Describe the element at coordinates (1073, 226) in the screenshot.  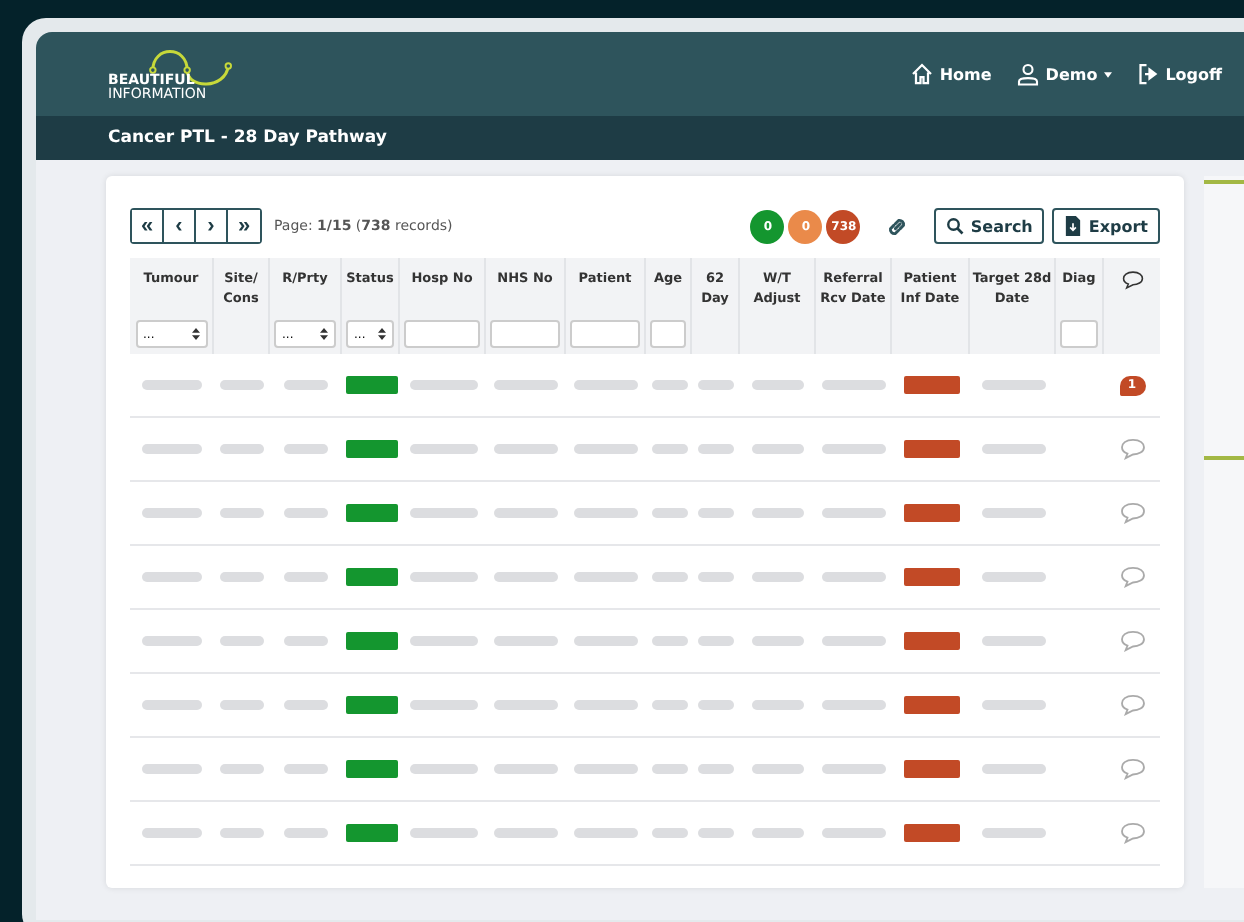
I see `file-download-icon` at that location.